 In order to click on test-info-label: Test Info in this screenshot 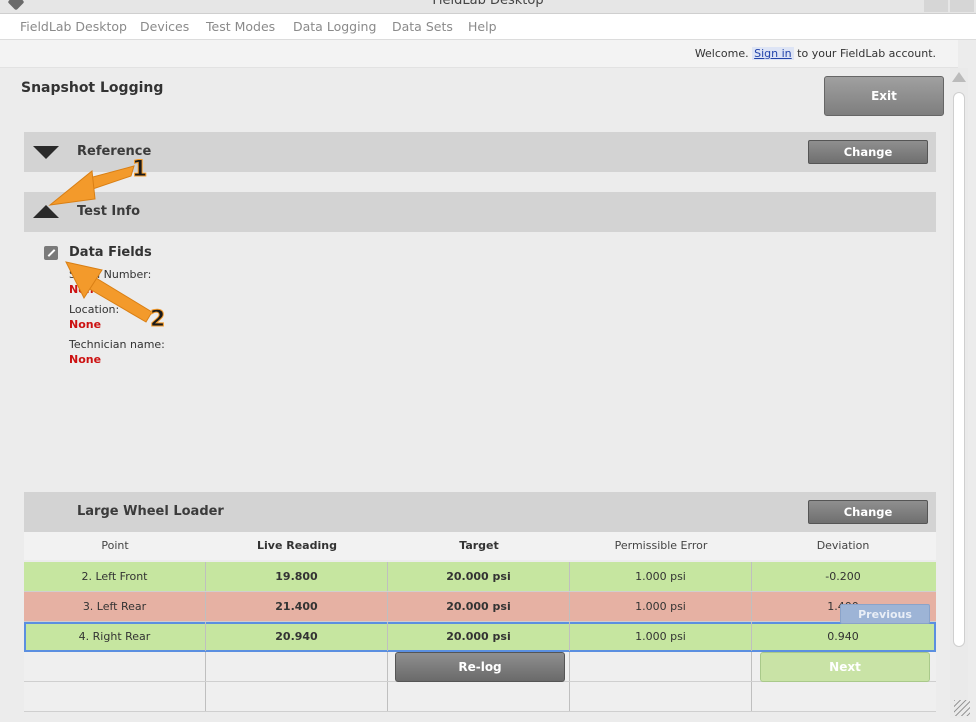, I will do `click(109, 211)`.